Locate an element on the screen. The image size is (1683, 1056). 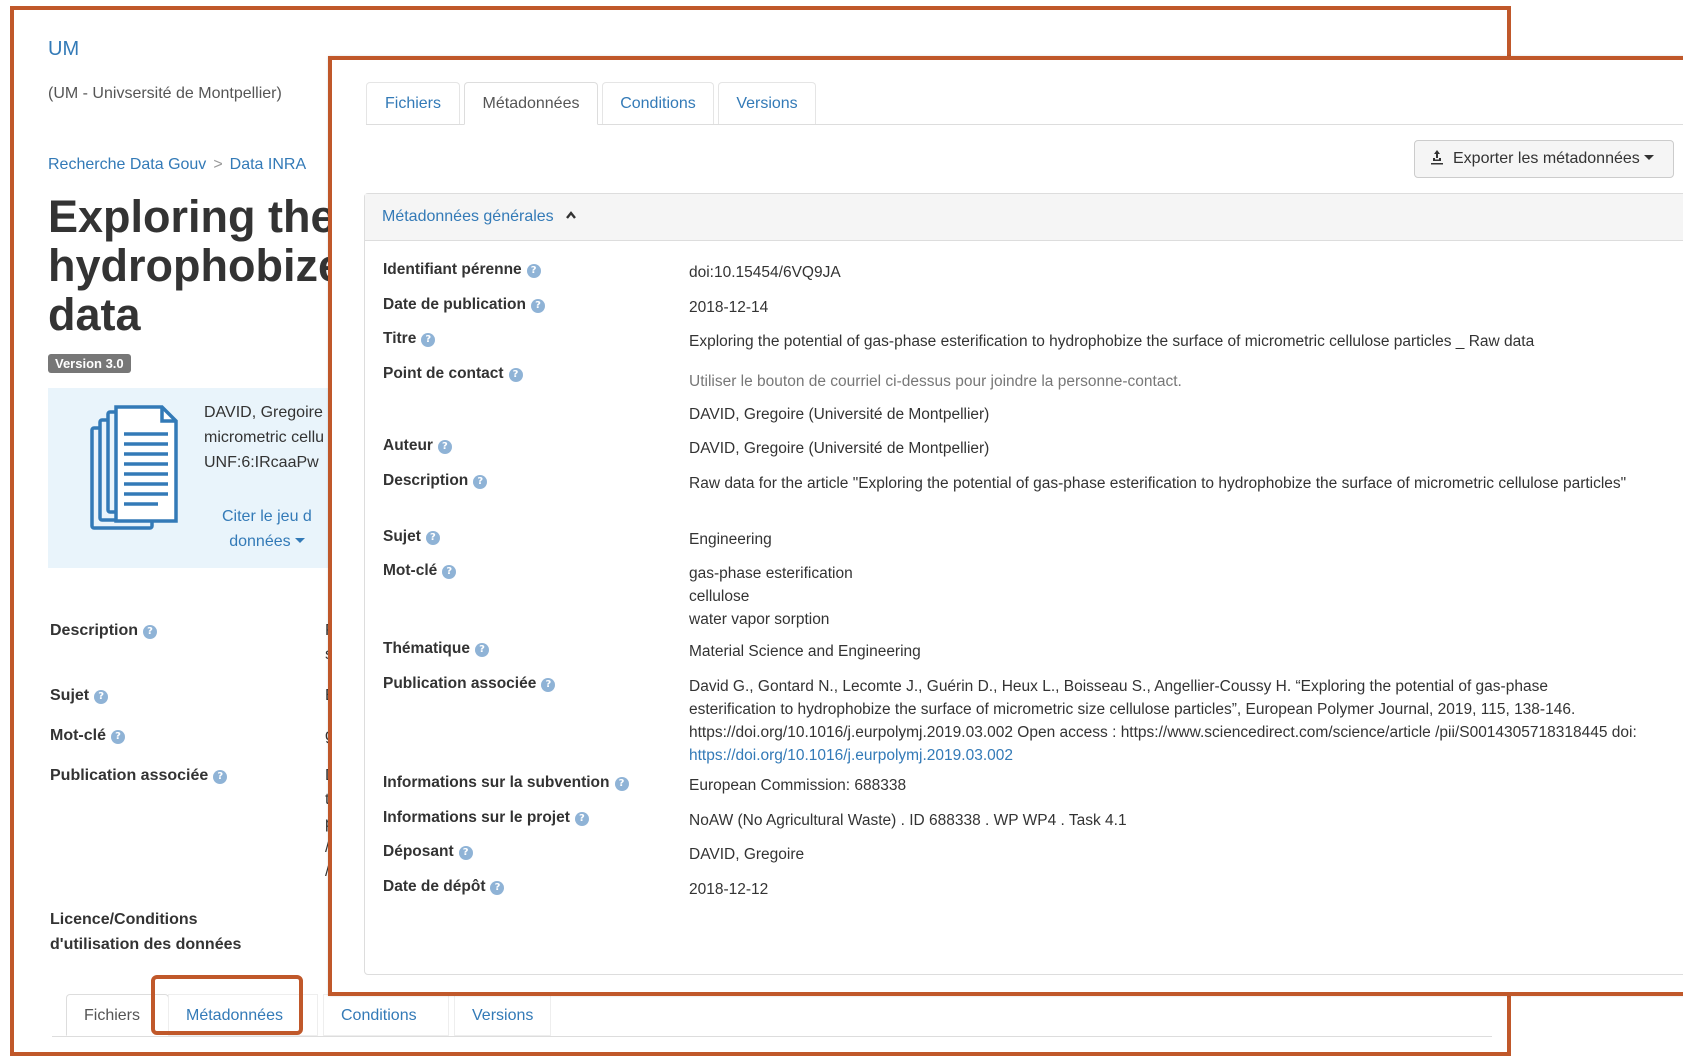
export-metadata-button: Exporter les métadonnées is located at coordinates (1544, 159).